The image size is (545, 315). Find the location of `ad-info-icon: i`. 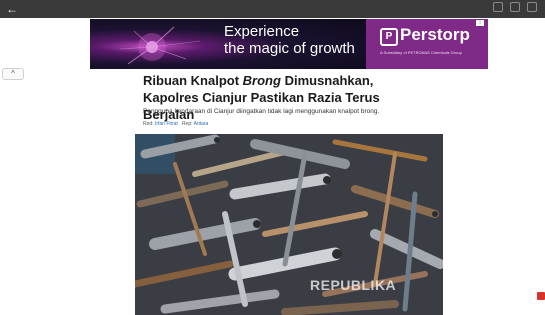

ad-info-icon: i is located at coordinates (480, 23).